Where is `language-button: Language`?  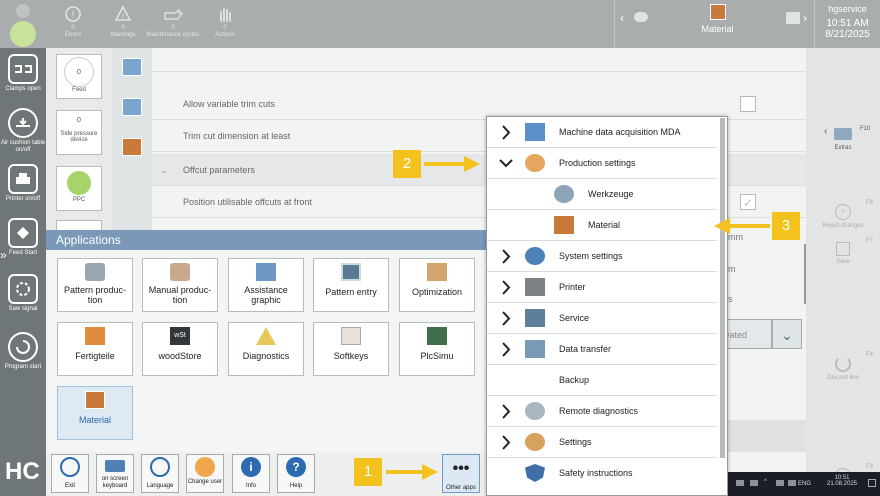
language-button: Language is located at coordinates (160, 473).